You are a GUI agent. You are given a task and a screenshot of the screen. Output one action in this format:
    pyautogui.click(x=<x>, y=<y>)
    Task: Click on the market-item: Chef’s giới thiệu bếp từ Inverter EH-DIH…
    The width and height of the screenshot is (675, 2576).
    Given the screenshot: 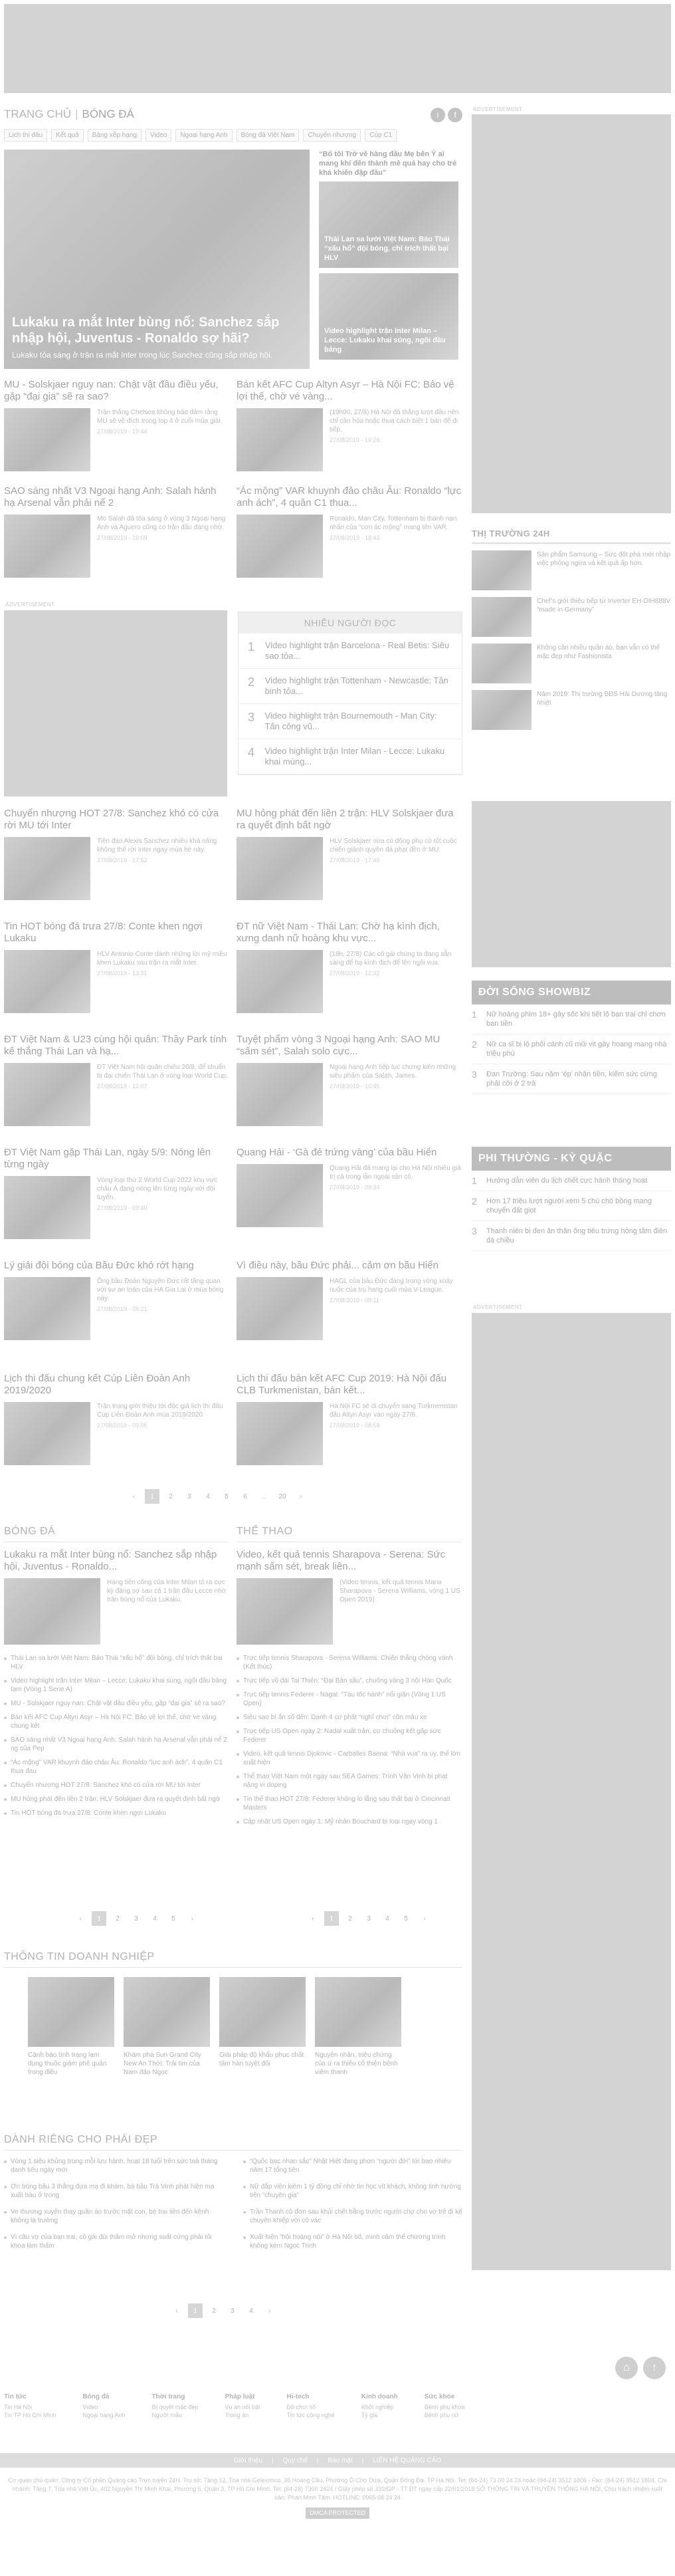 What is the action you would take?
    pyautogui.click(x=572, y=617)
    